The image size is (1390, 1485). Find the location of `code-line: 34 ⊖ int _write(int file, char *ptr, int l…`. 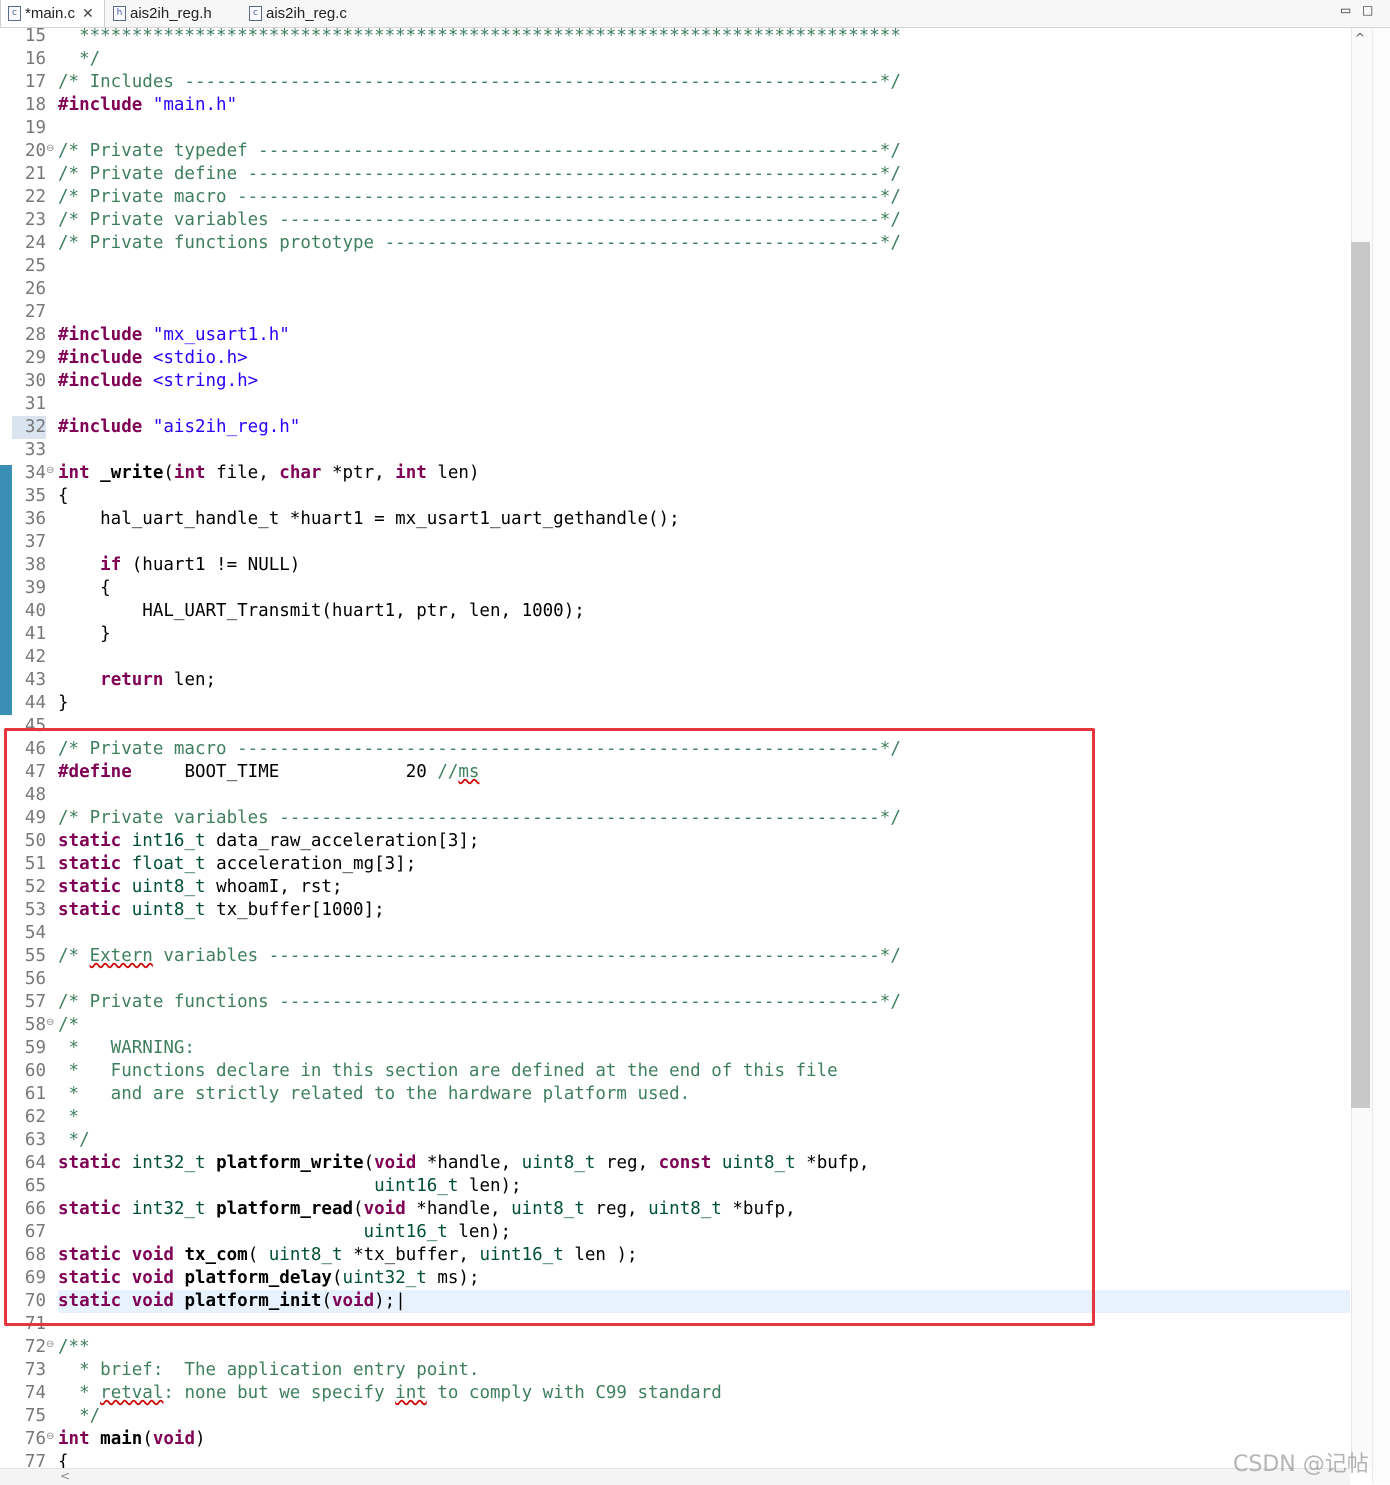

code-line: 34 ⊖ int _write(int file, char *ptr, int l… is located at coordinates (675, 473).